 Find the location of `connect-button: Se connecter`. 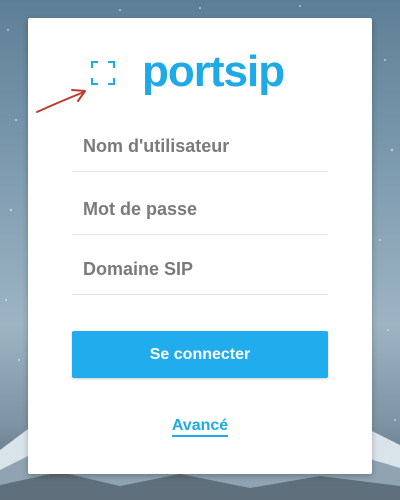

connect-button: Se connecter is located at coordinates (200, 354).